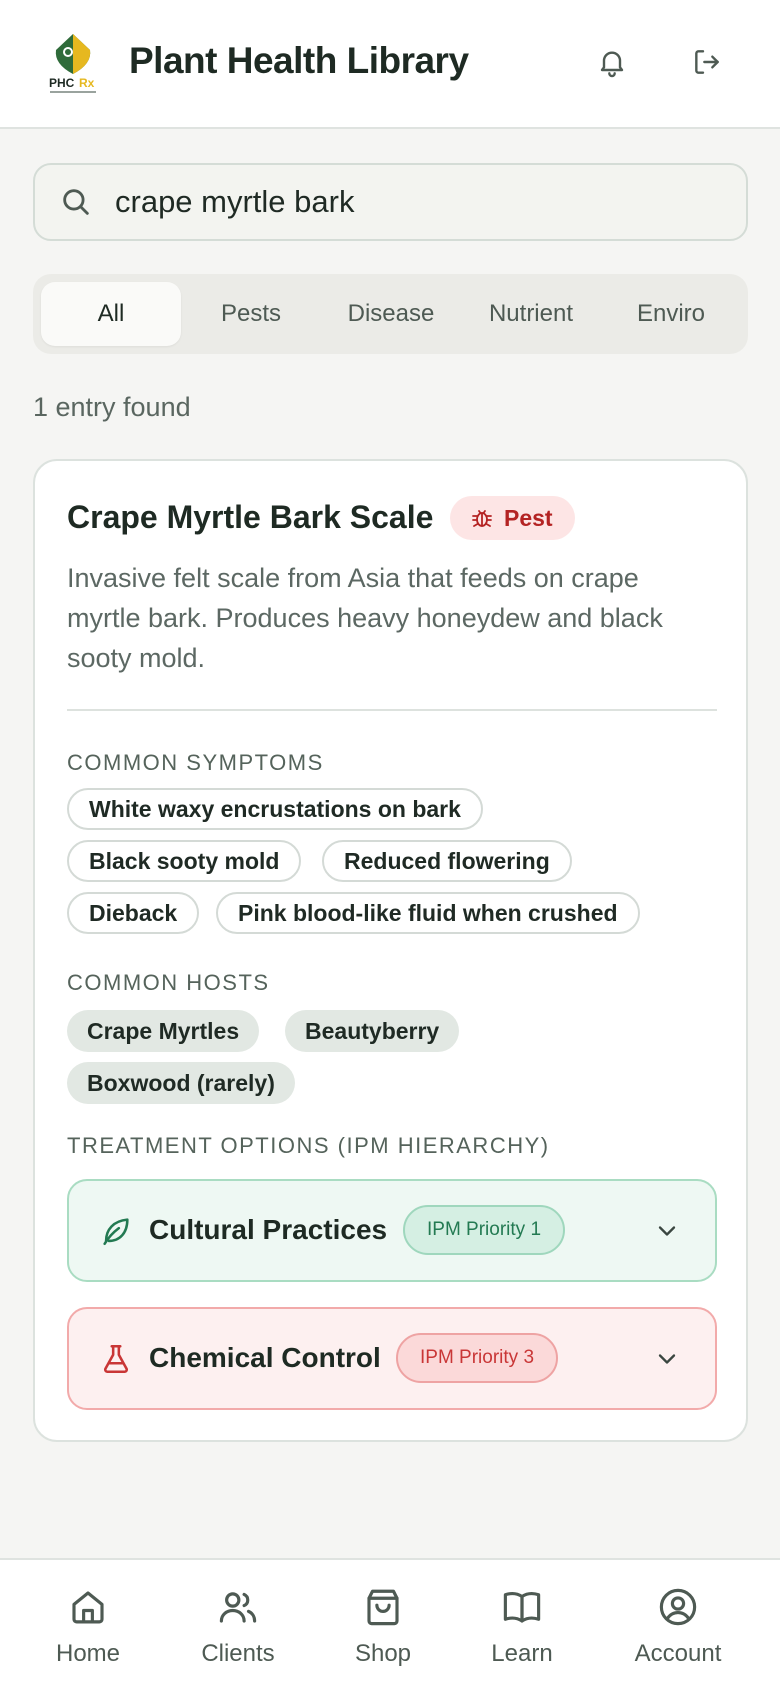 This screenshot has height=1688, width=780. I want to click on symptoms-heading: COMMON SYMPTOMS, so click(195, 762).